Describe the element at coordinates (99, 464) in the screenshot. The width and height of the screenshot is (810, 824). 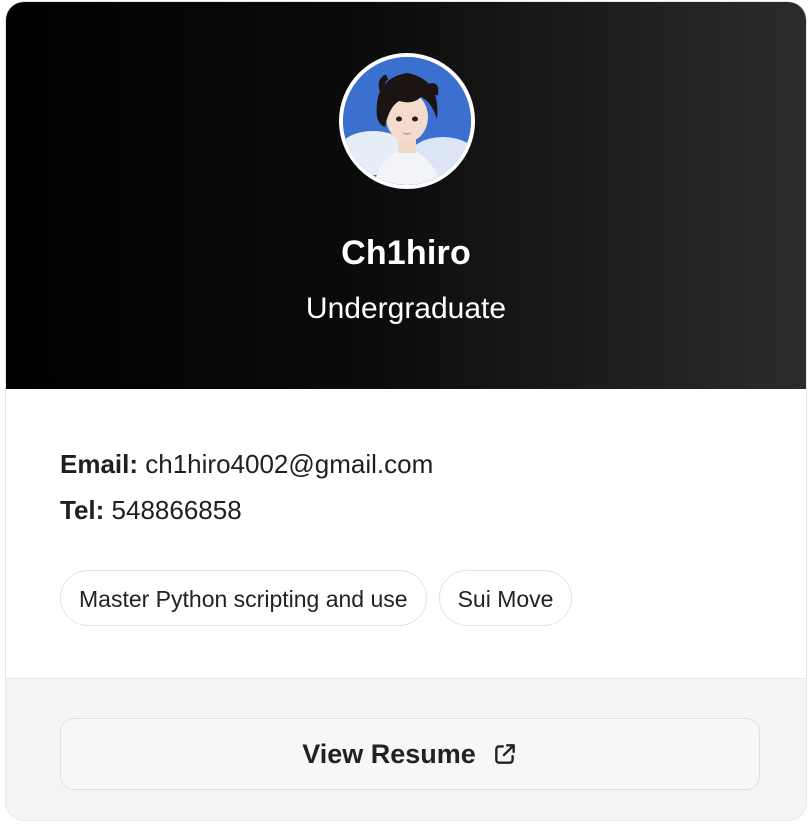
I see `email-label: Email:` at that location.